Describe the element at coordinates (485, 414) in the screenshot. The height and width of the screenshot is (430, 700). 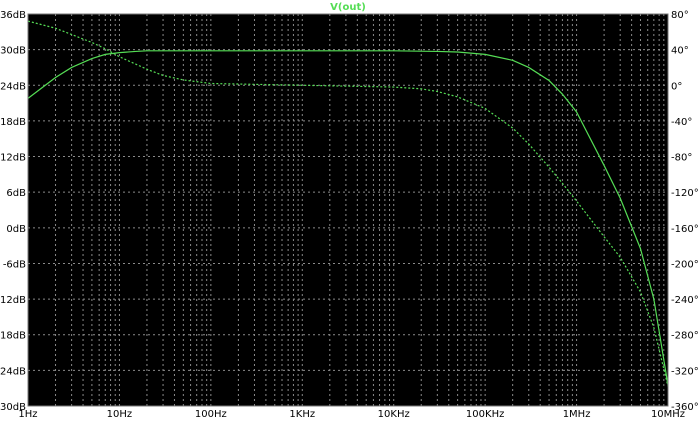
I see `x-tick-label: 100KHz` at that location.